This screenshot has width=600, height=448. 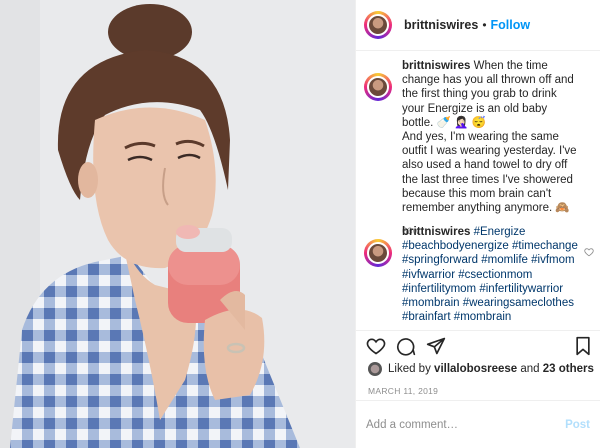 I want to click on caption-avatar, so click(x=378, y=87).